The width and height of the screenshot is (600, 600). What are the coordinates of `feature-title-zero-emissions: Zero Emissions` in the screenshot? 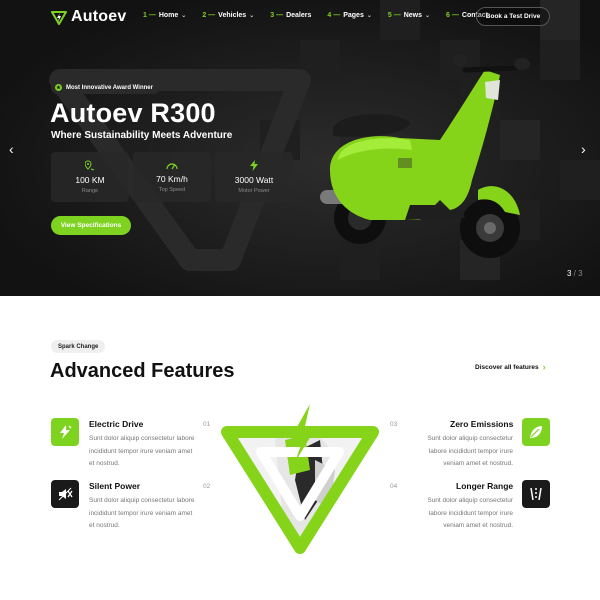 It's located at (482, 424).